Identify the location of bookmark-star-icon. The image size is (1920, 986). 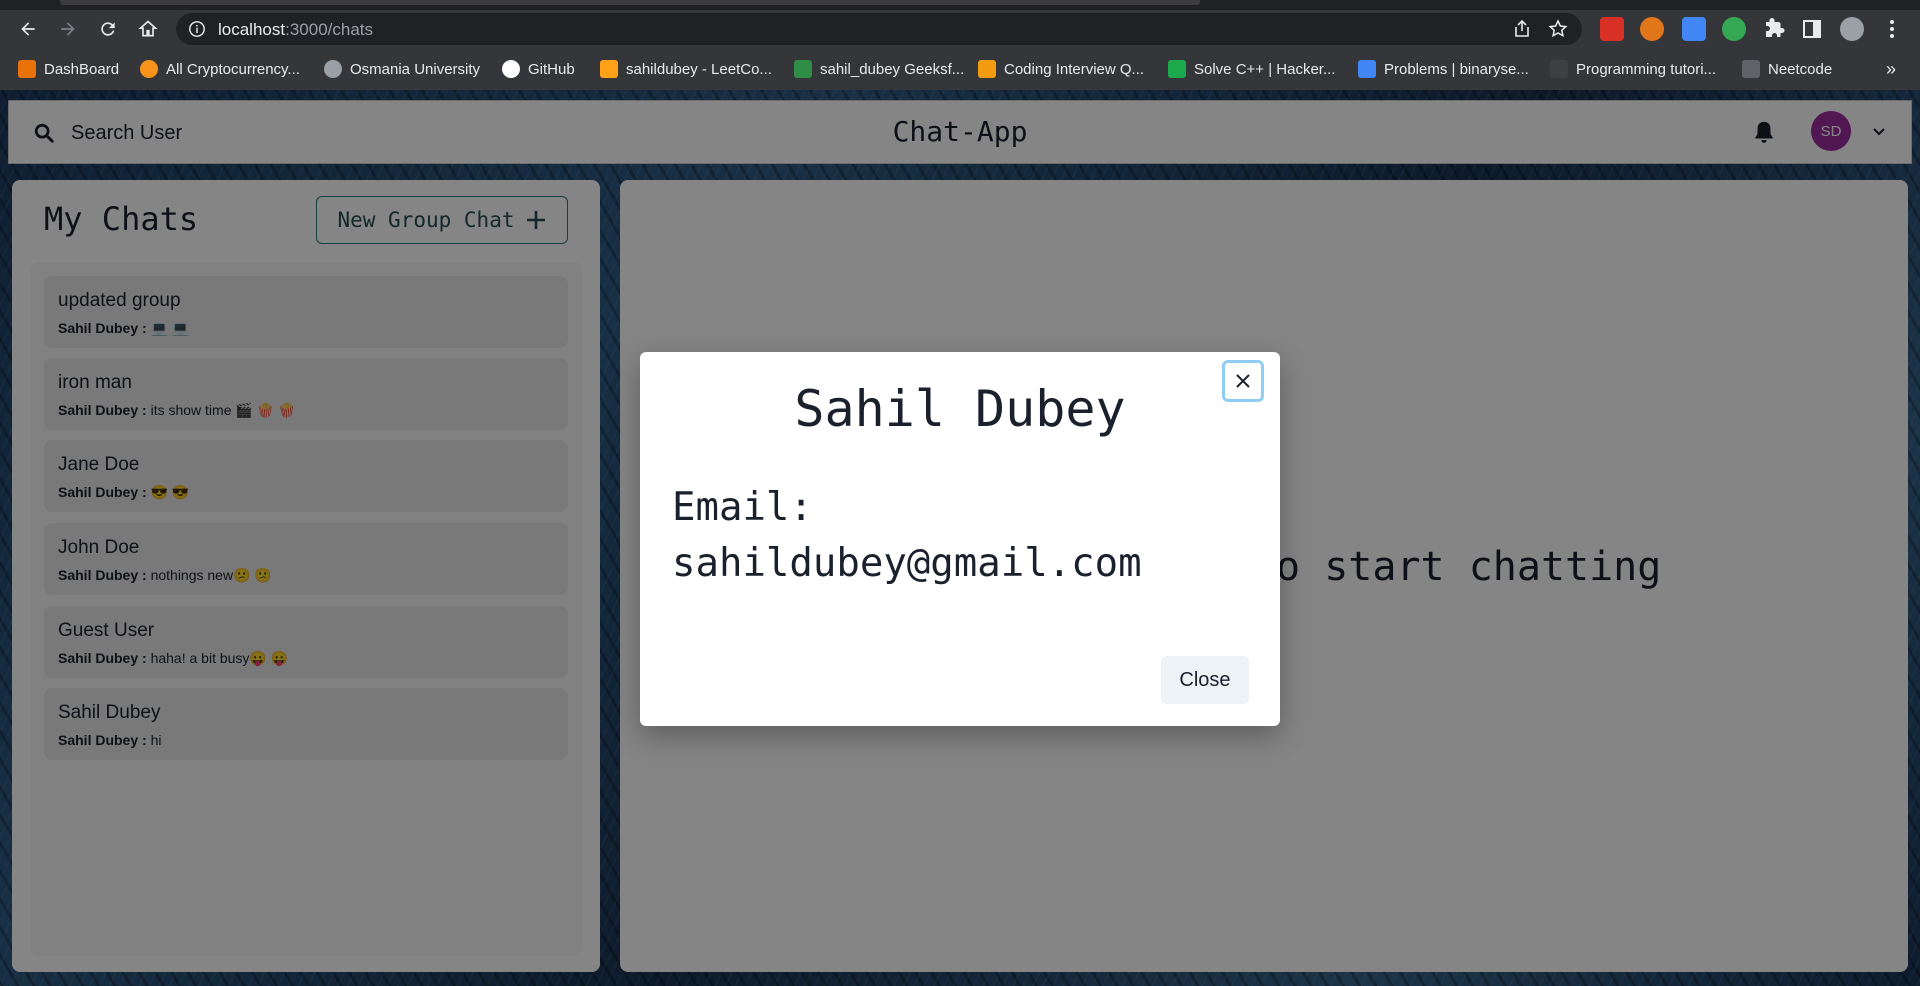
(1558, 29).